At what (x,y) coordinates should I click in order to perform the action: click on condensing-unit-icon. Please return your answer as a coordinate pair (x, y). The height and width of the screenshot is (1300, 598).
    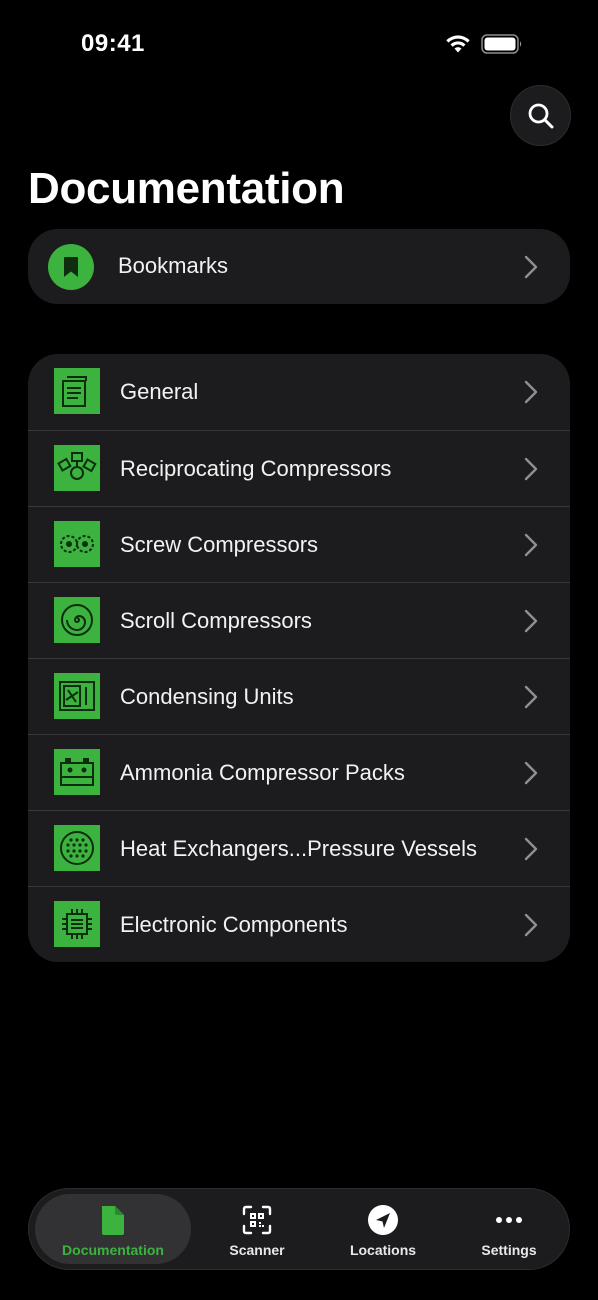
    Looking at the image, I should click on (77, 696).